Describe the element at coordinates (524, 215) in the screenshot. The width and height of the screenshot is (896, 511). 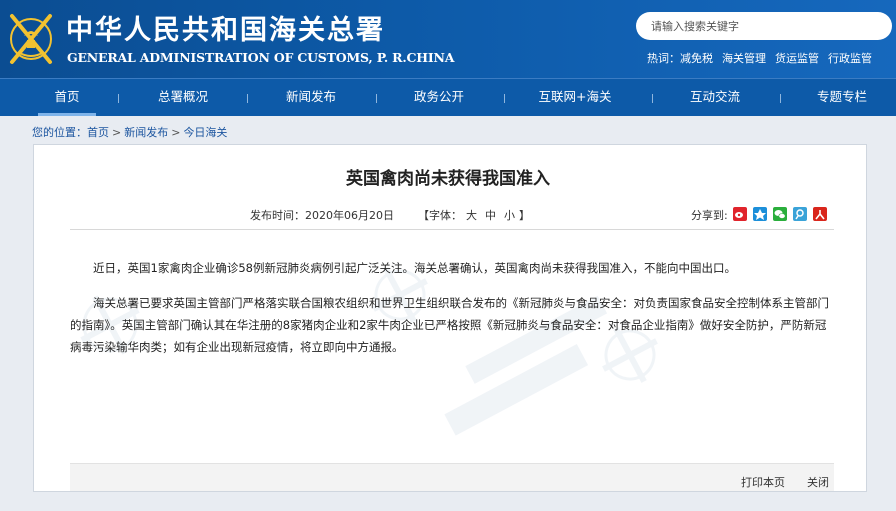
I see `font-size-close: 】` at that location.